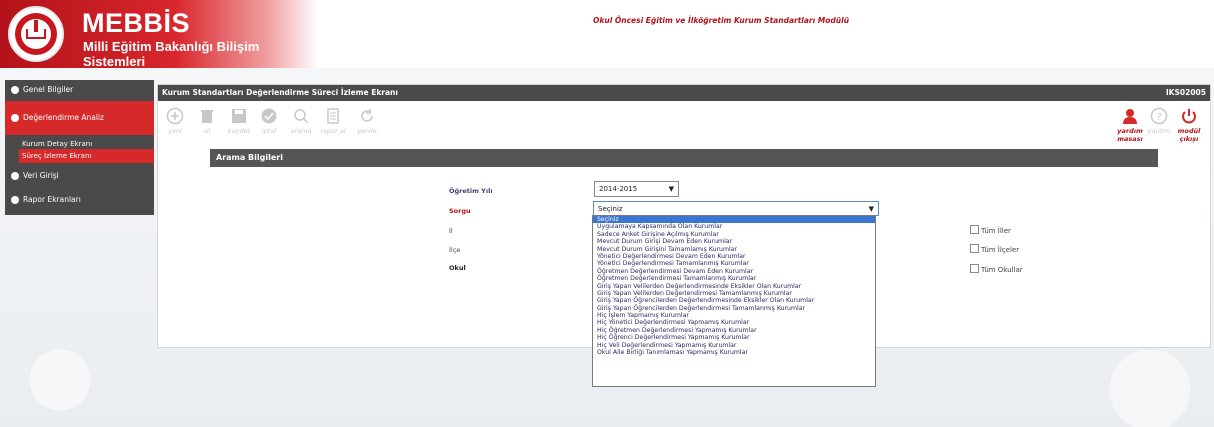 Image resolution: width=1214 pixels, height=427 pixels. I want to click on logout-label: modül çıkışı, so click(1189, 135).